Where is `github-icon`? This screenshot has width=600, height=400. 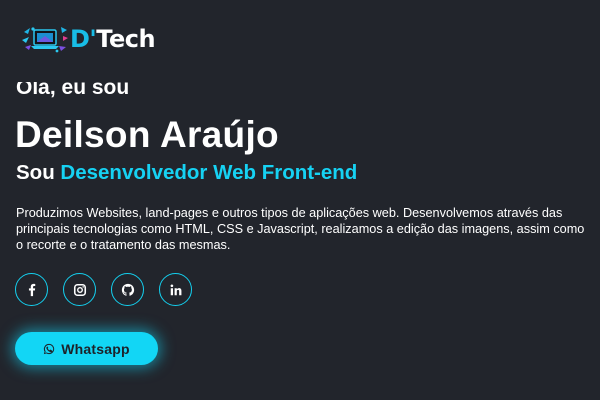
github-icon is located at coordinates (128, 290).